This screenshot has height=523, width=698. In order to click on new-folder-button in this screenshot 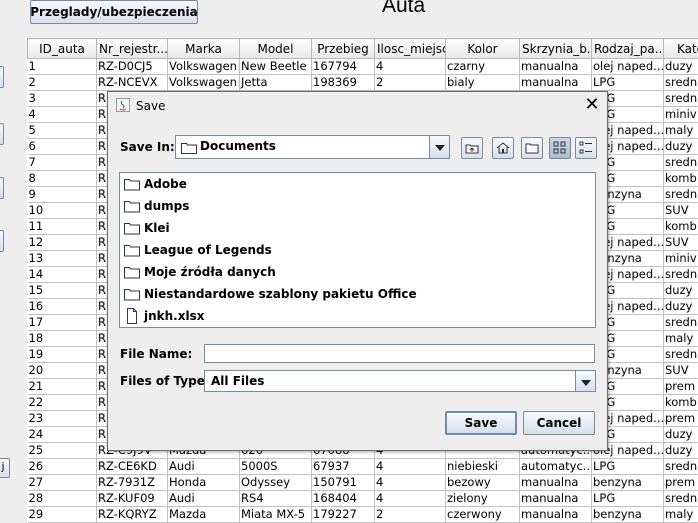, I will do `click(532, 148)`.